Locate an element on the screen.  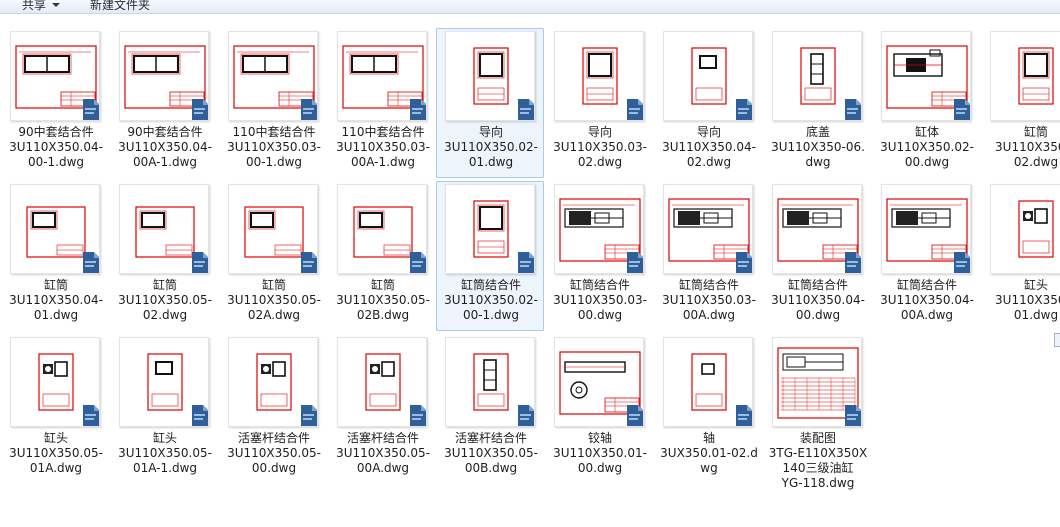
file-item: 底盖 3U110X350-06. dwg is located at coordinates (817, 103).